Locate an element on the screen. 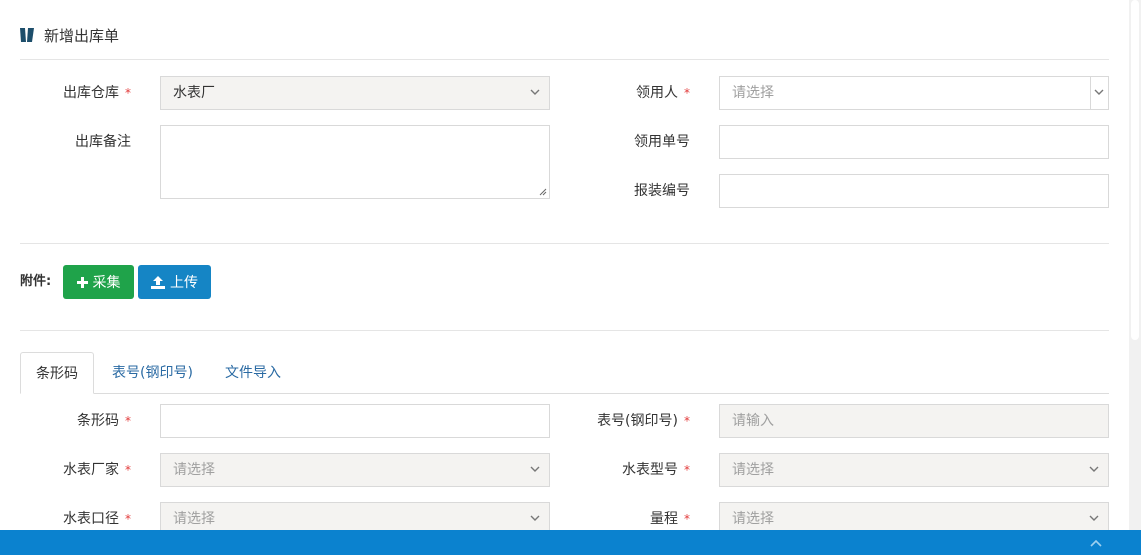 The image size is (1141, 555). collect-button: 采集 is located at coordinates (98, 282).